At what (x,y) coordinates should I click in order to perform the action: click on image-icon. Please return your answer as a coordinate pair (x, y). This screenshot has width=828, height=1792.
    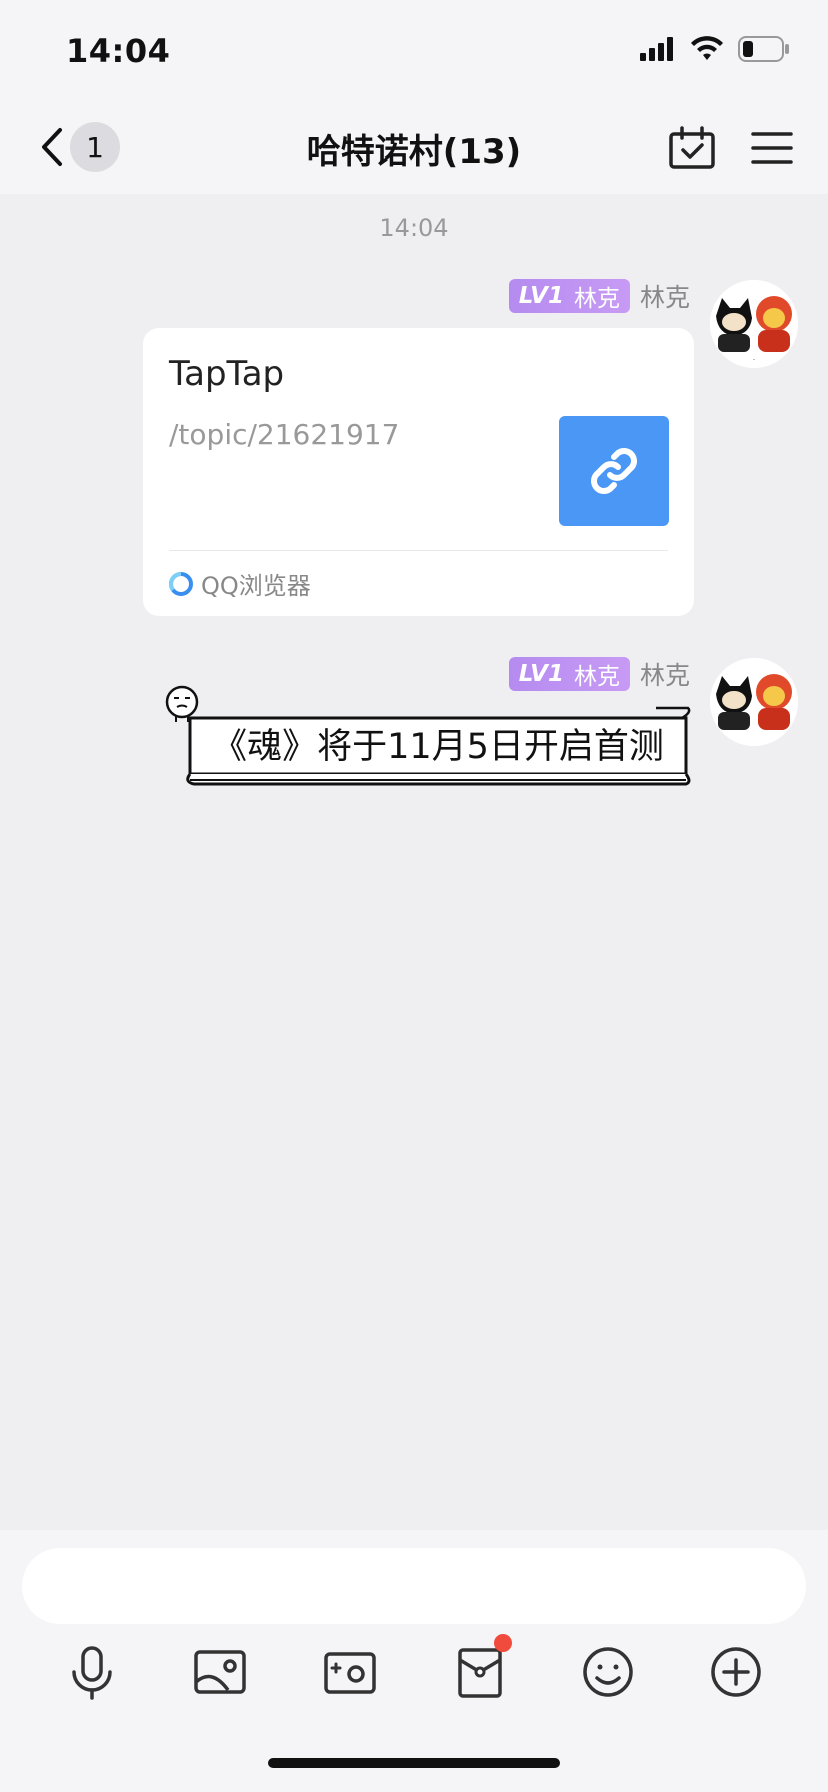
    Looking at the image, I should click on (220, 1672).